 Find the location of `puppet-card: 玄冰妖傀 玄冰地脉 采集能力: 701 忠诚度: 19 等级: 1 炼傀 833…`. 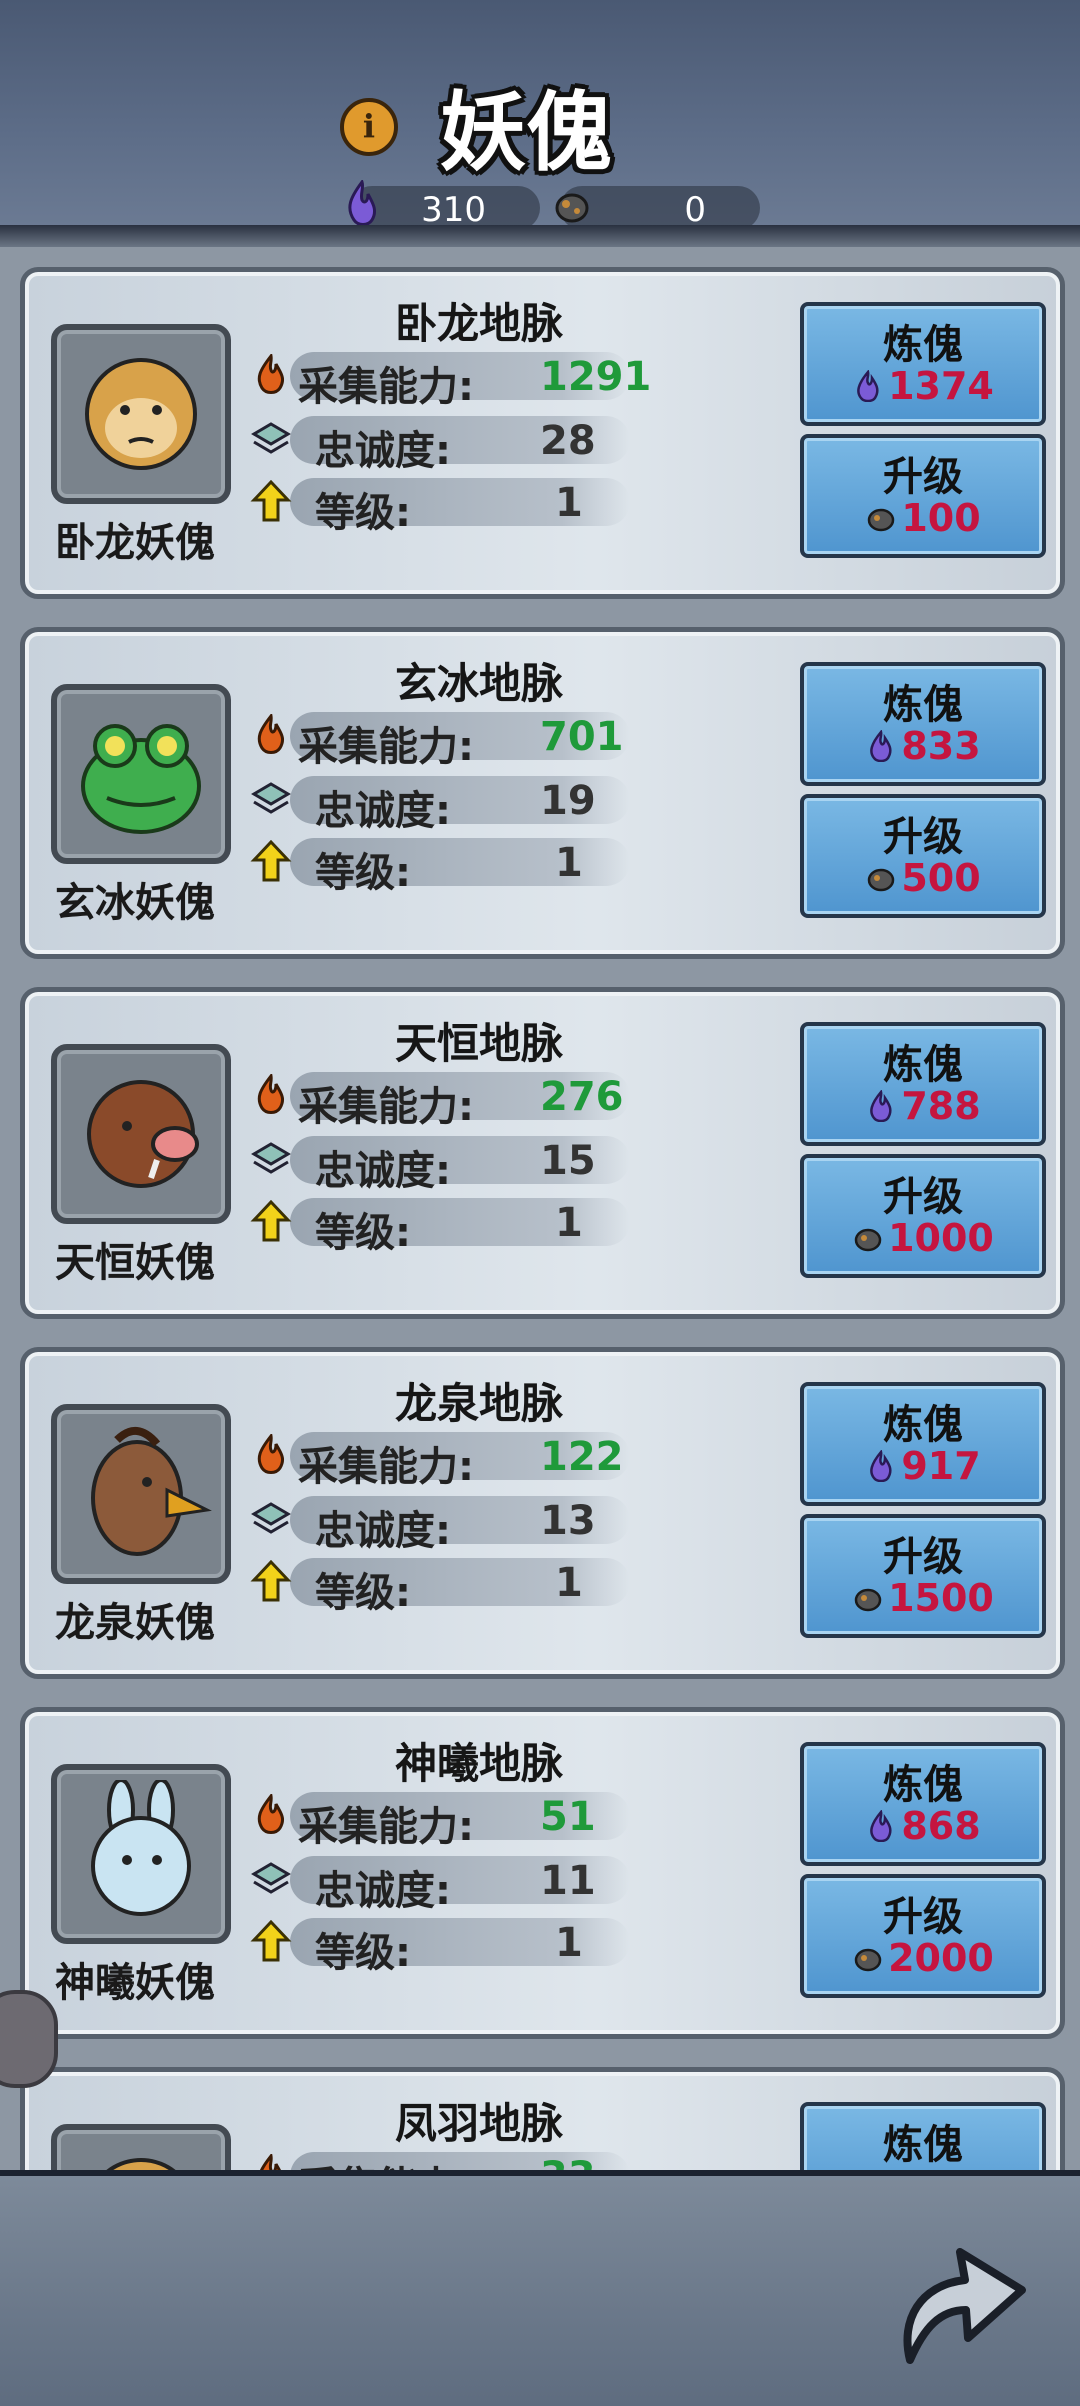

puppet-card: 玄冰妖傀 玄冰地脉 采集能力: 701 忠诚度: 19 等级: 1 炼傀 833… is located at coordinates (542, 793).